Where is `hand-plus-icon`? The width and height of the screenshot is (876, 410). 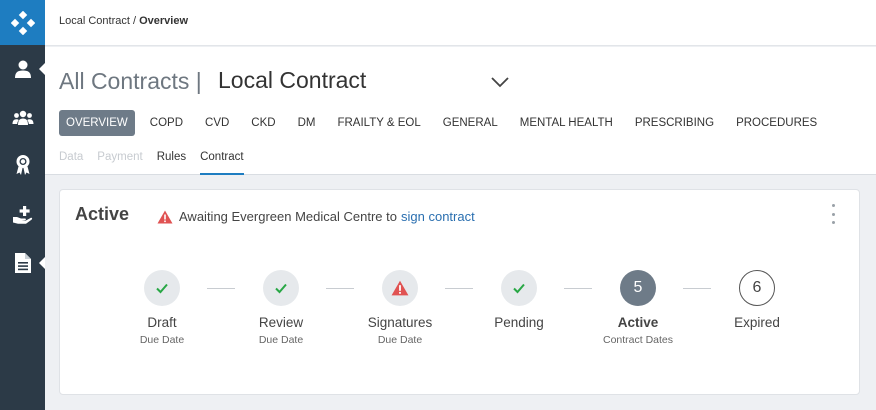 hand-plus-icon is located at coordinates (22, 215).